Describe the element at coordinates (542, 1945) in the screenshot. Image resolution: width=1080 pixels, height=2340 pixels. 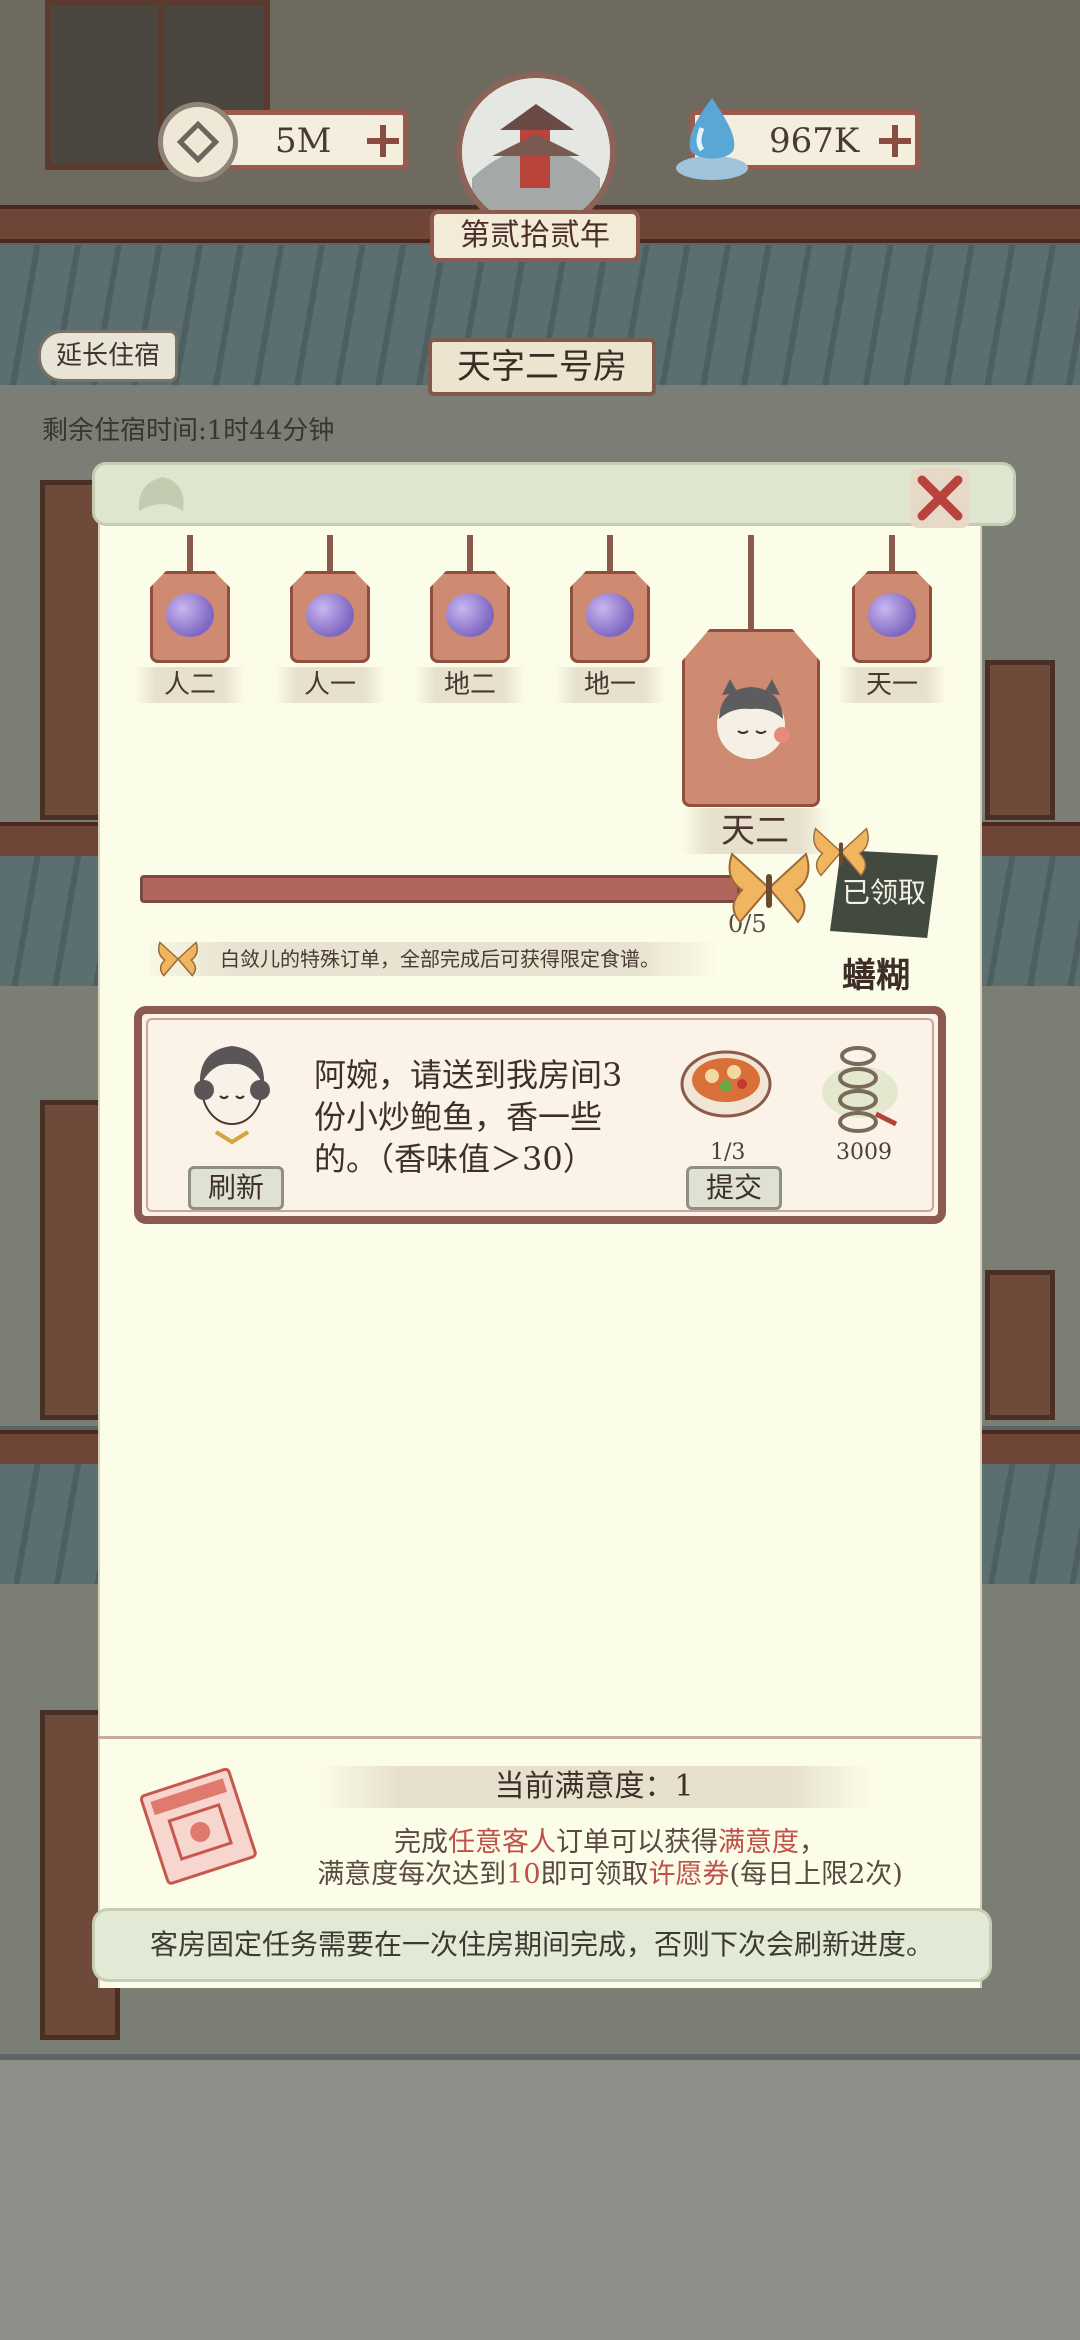
I see `footer-note: 客房固定任务需要在一次住房期间完成，否则下次会刷新进度。` at that location.